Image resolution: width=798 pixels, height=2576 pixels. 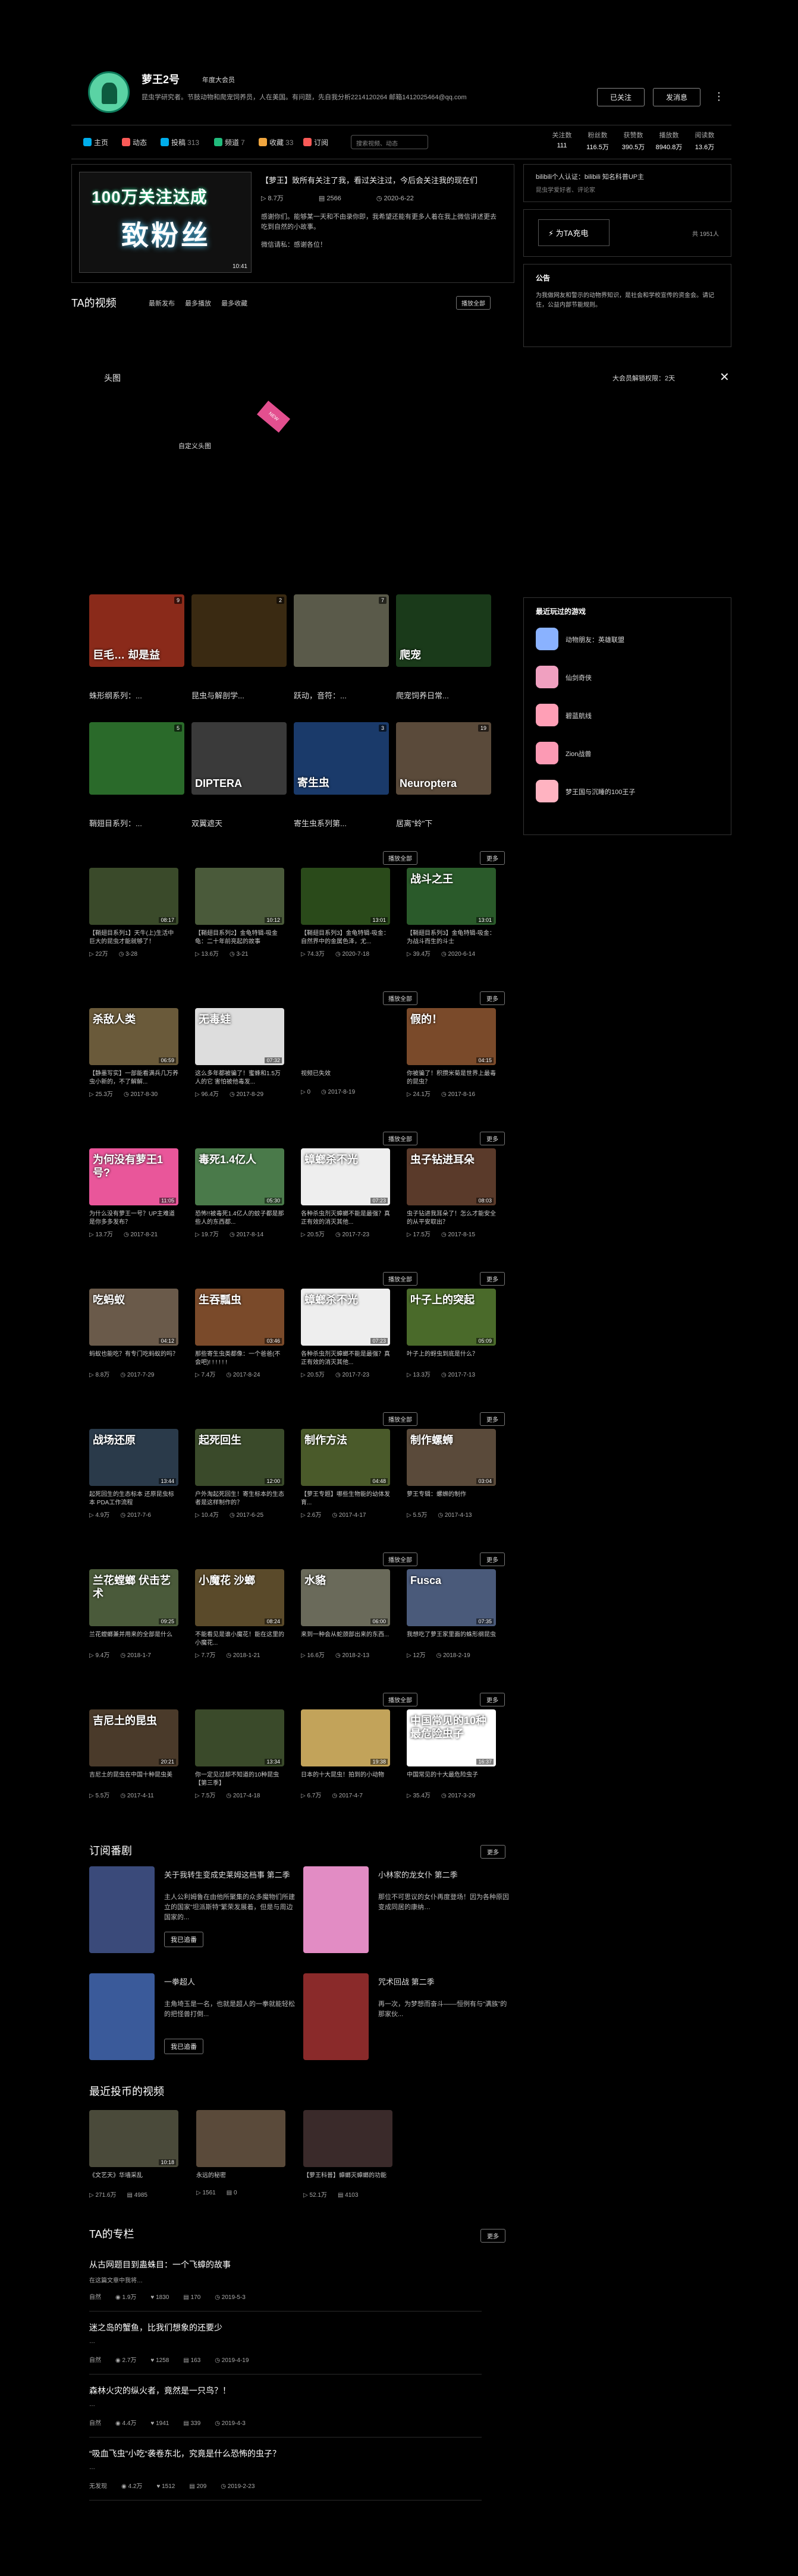 What do you see at coordinates (451, 896) in the screenshot?
I see `video-thumbnail: 战斗之王 13:01` at bounding box center [451, 896].